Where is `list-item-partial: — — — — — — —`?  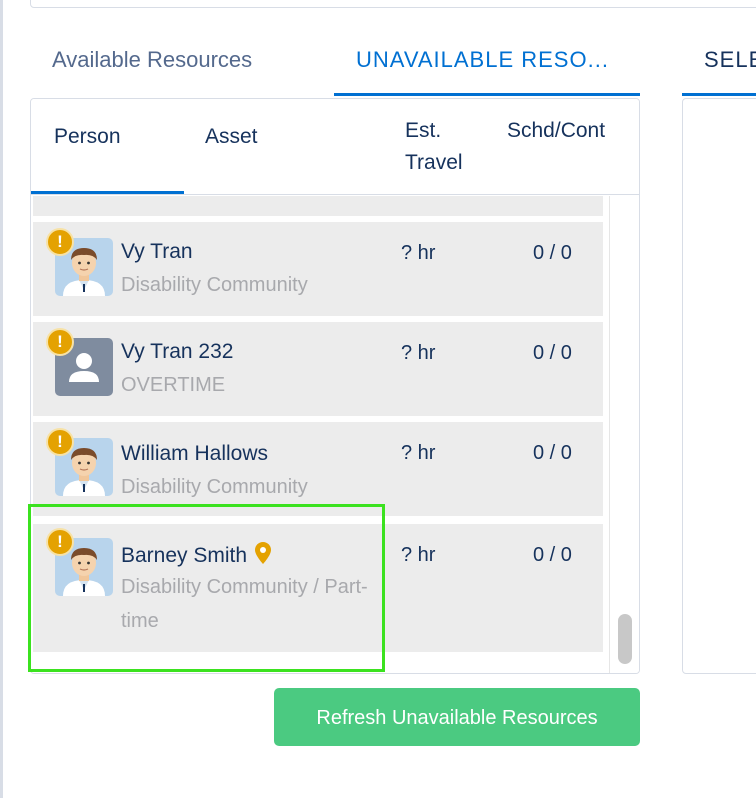
list-item-partial: — — — — — — — is located at coordinates (318, 206).